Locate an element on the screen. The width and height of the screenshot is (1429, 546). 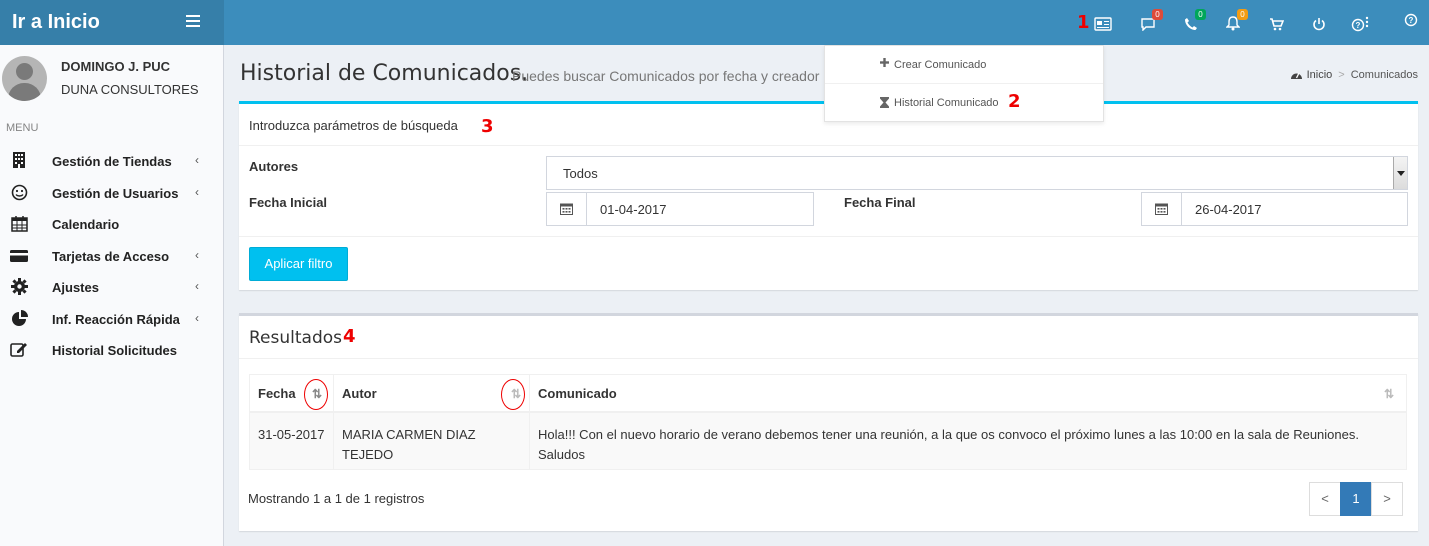
menu-item-crear-comunicado: Crear Comunicado is located at coordinates (964, 65).